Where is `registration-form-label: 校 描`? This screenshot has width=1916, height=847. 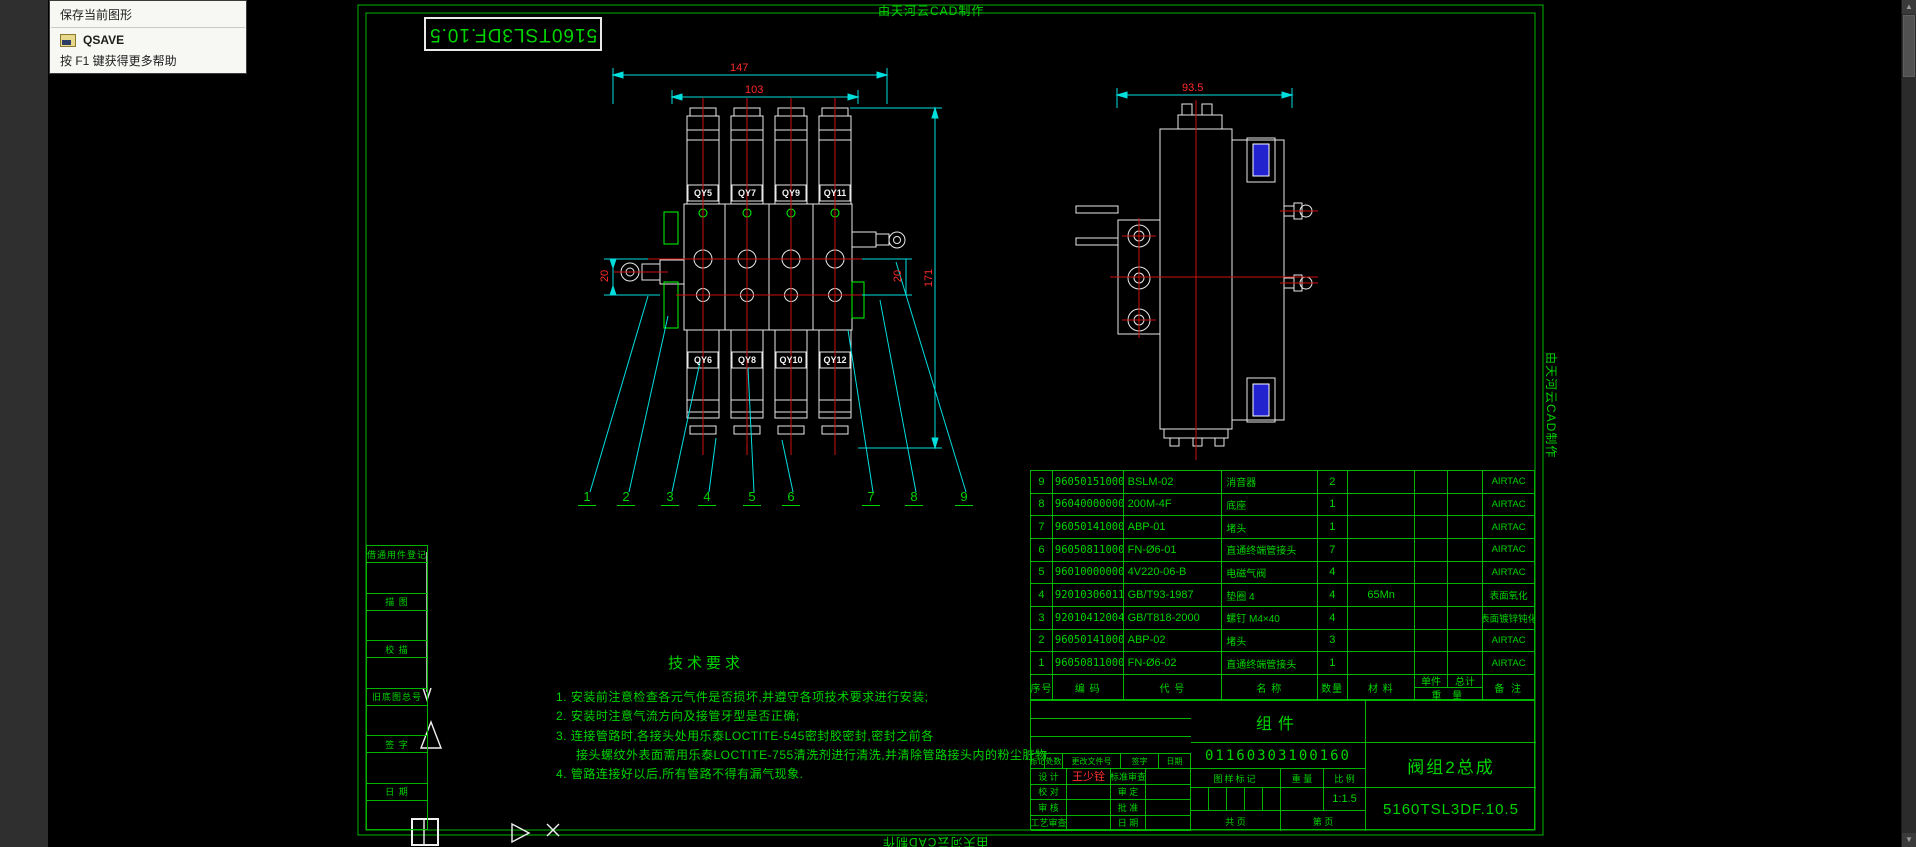
registration-form-label: 校 描 is located at coordinates (397, 649).